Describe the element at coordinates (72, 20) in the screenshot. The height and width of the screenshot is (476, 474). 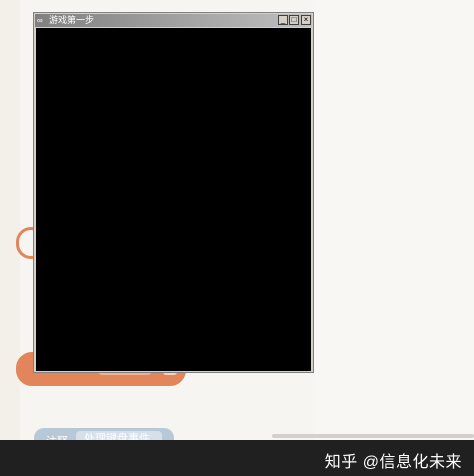
I see `window-title: 游戏第一步` at that location.